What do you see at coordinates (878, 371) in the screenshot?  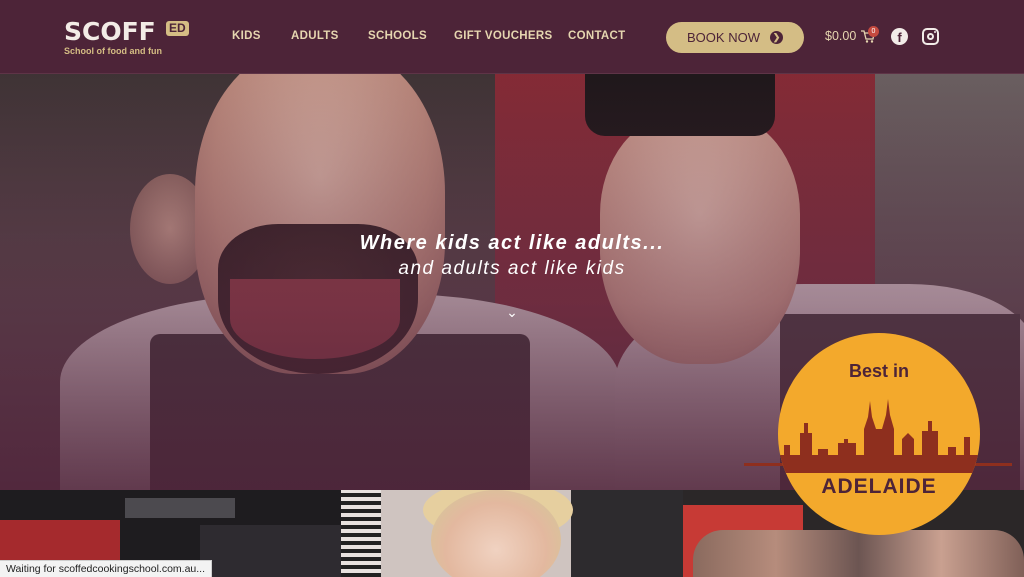 I see `badge-title: Best in` at bounding box center [878, 371].